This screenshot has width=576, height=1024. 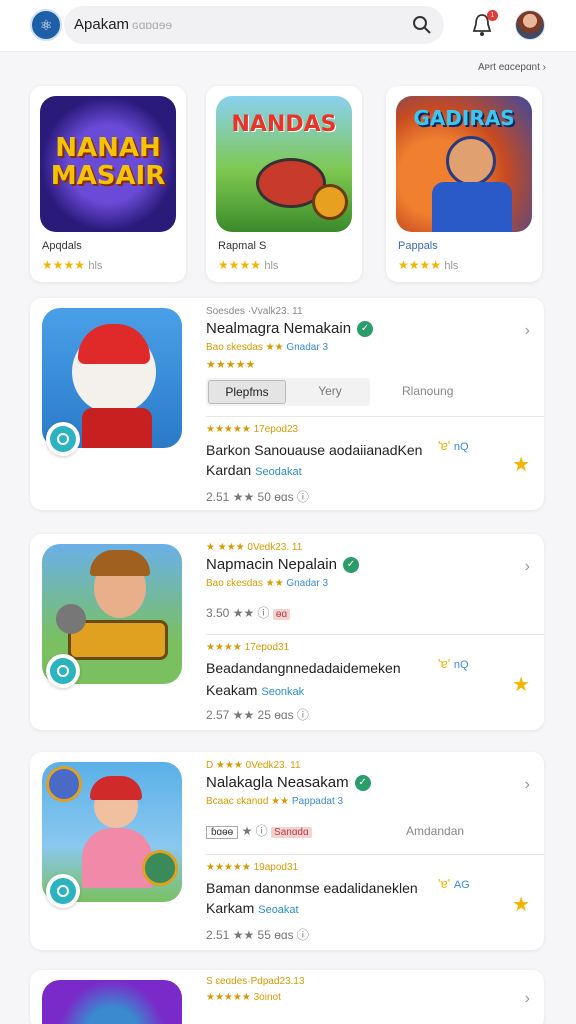 I want to click on review-author: Kardan, so click(x=229, y=470).